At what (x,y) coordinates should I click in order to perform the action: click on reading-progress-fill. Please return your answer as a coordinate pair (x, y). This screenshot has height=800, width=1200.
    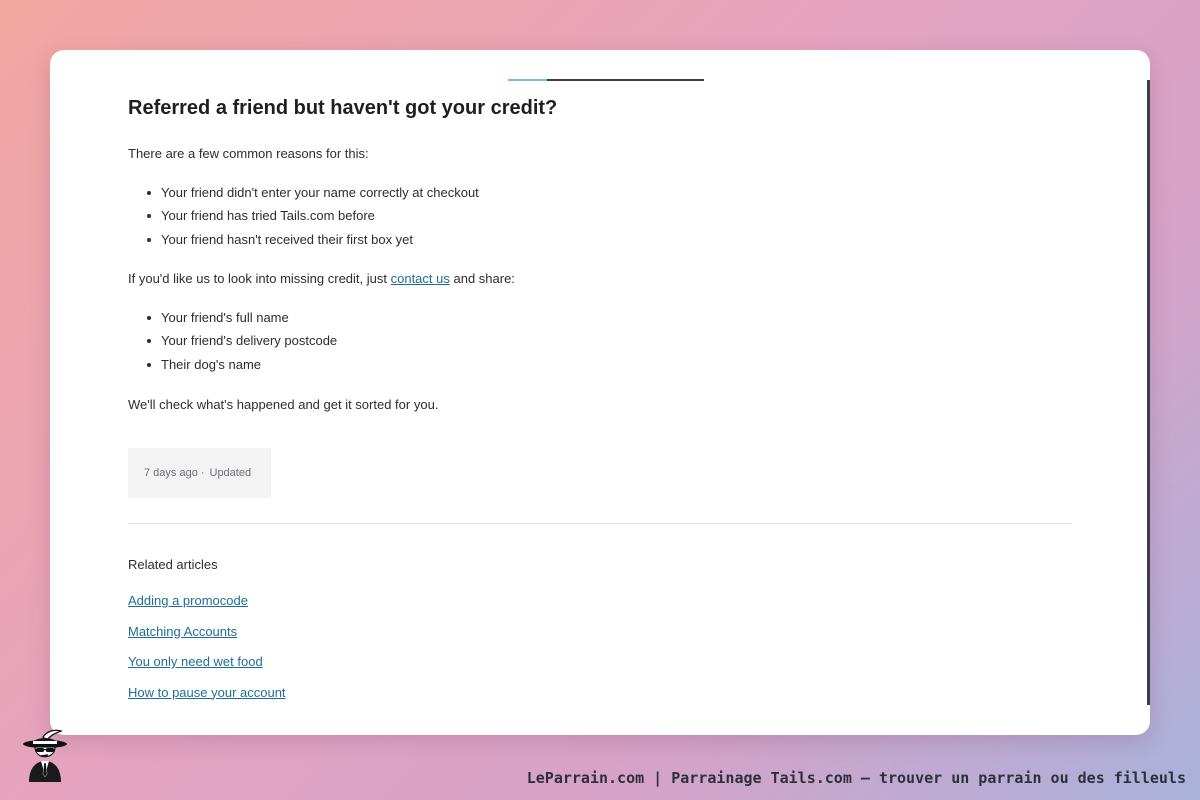
    Looking at the image, I should click on (528, 80).